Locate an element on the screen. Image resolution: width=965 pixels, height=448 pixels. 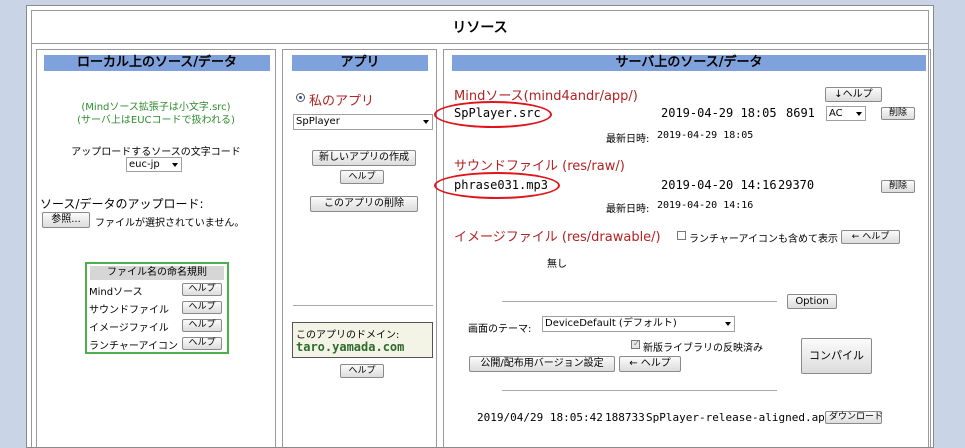
compile-button: コンパイル is located at coordinates (836, 356).